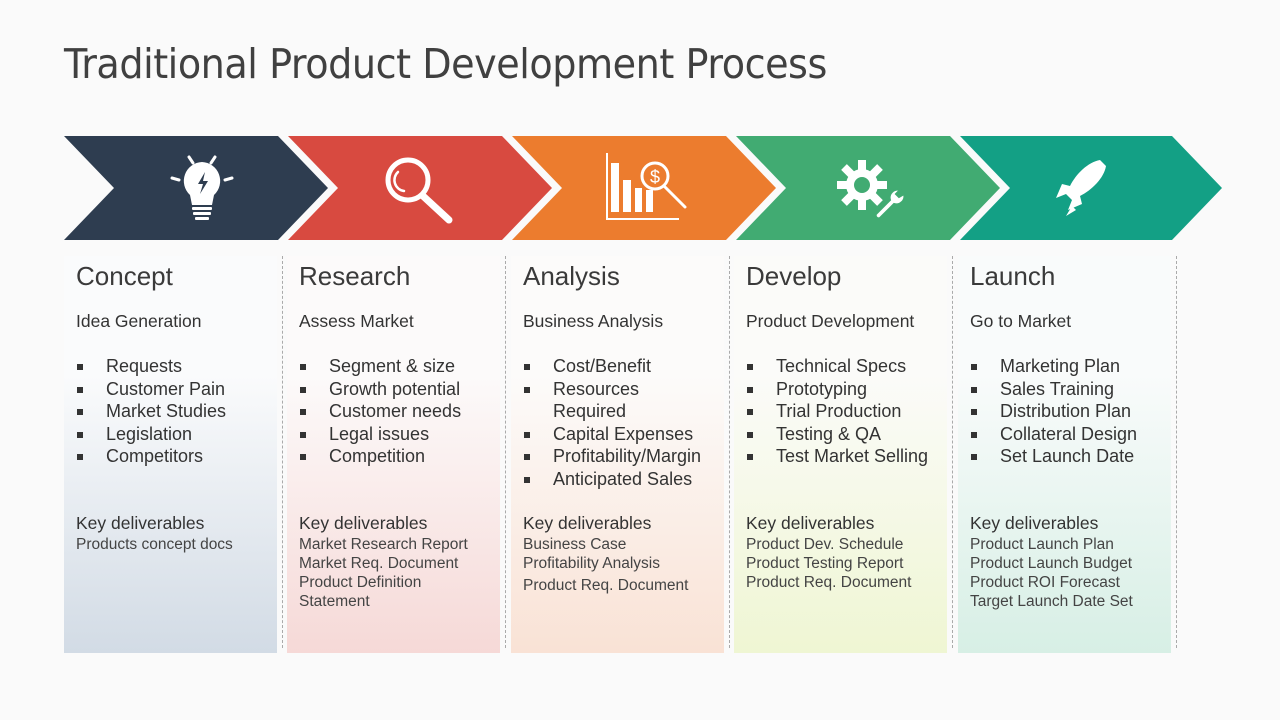  Describe the element at coordinates (380, 456) in the screenshot. I see `list-item: Competition` at that location.